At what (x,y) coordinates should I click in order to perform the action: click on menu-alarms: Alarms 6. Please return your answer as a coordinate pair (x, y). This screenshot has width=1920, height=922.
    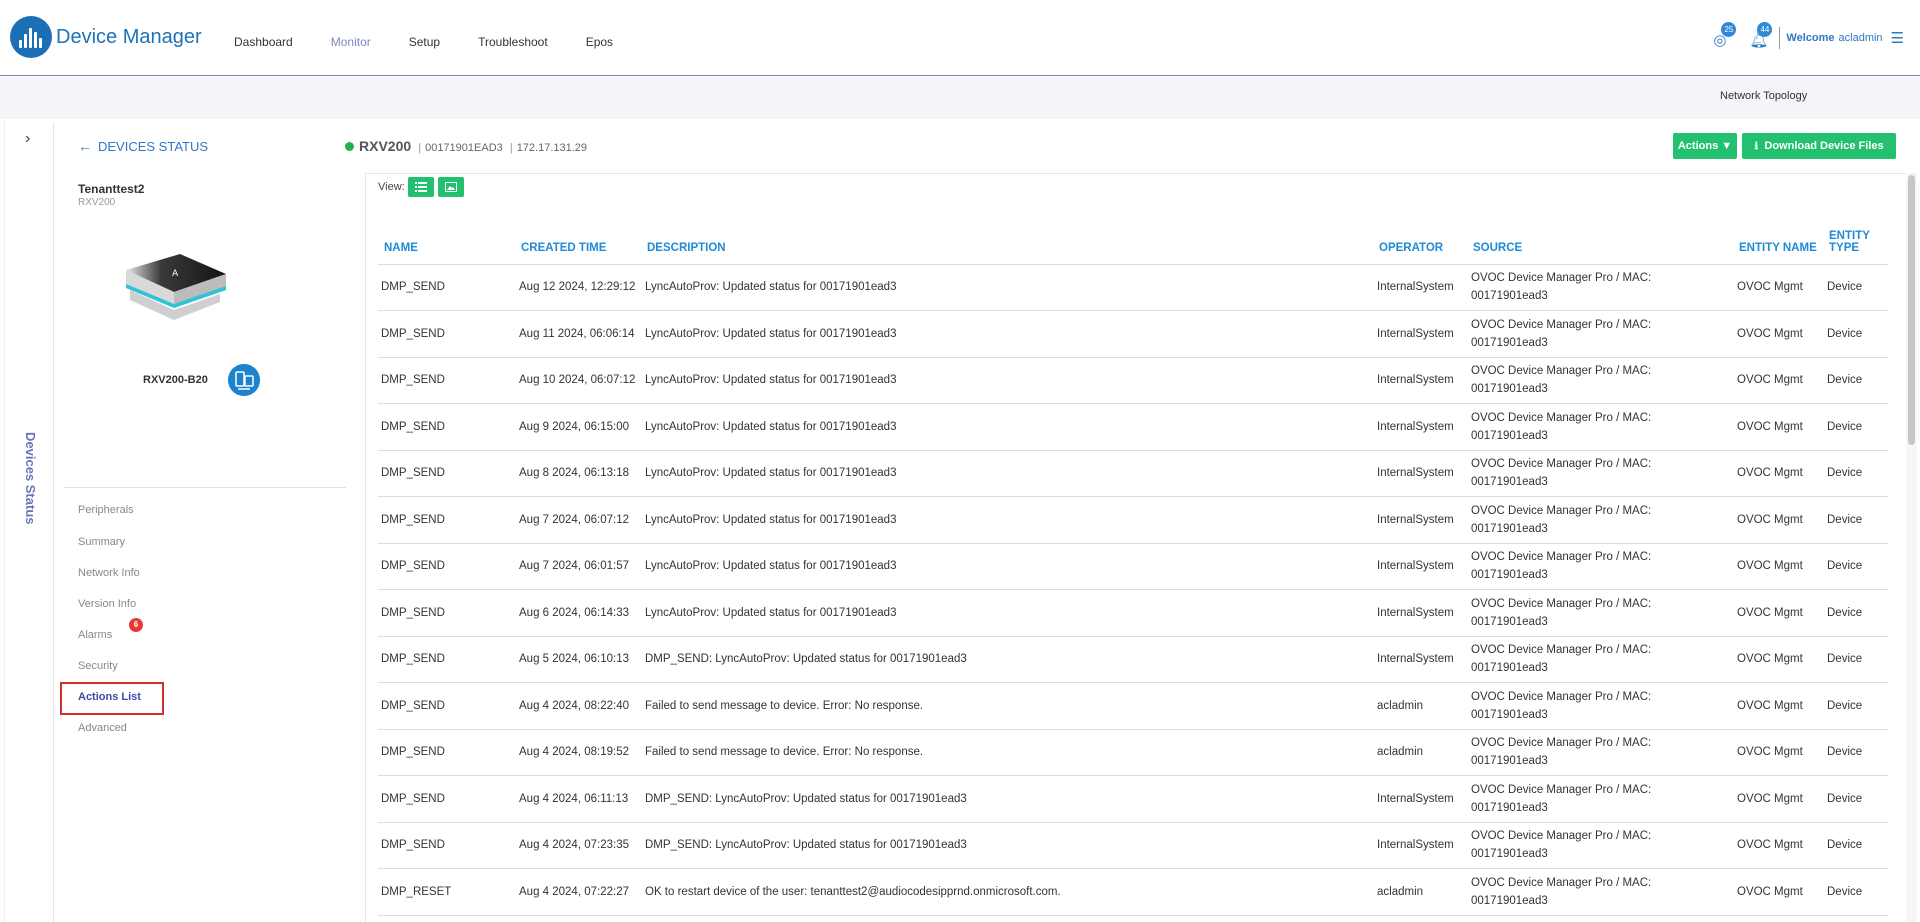
    Looking at the image, I should click on (110, 629).